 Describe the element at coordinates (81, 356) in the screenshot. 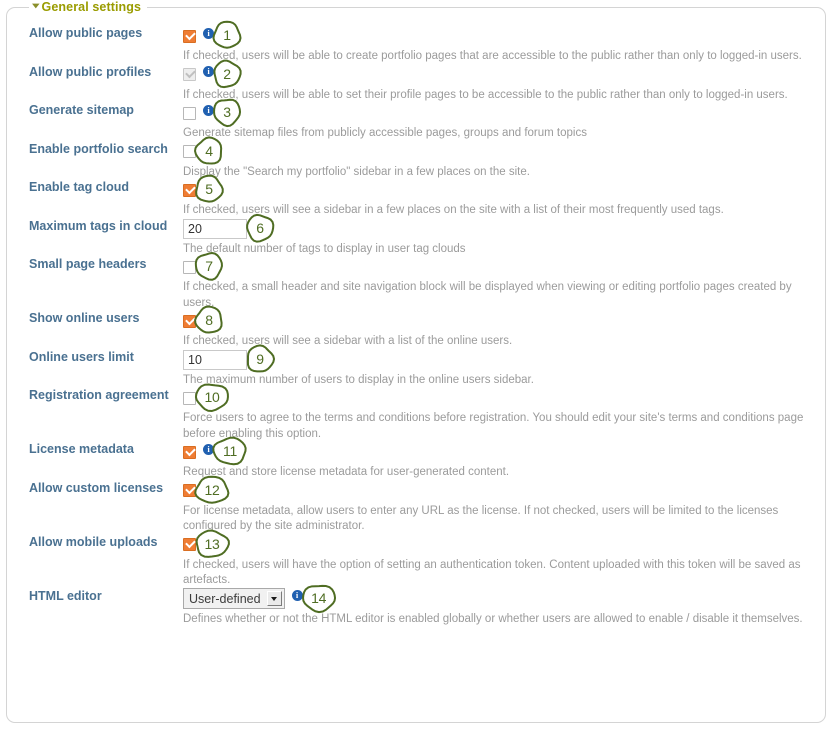

I see `setting-label-online-users-limit: Online users limit` at that location.